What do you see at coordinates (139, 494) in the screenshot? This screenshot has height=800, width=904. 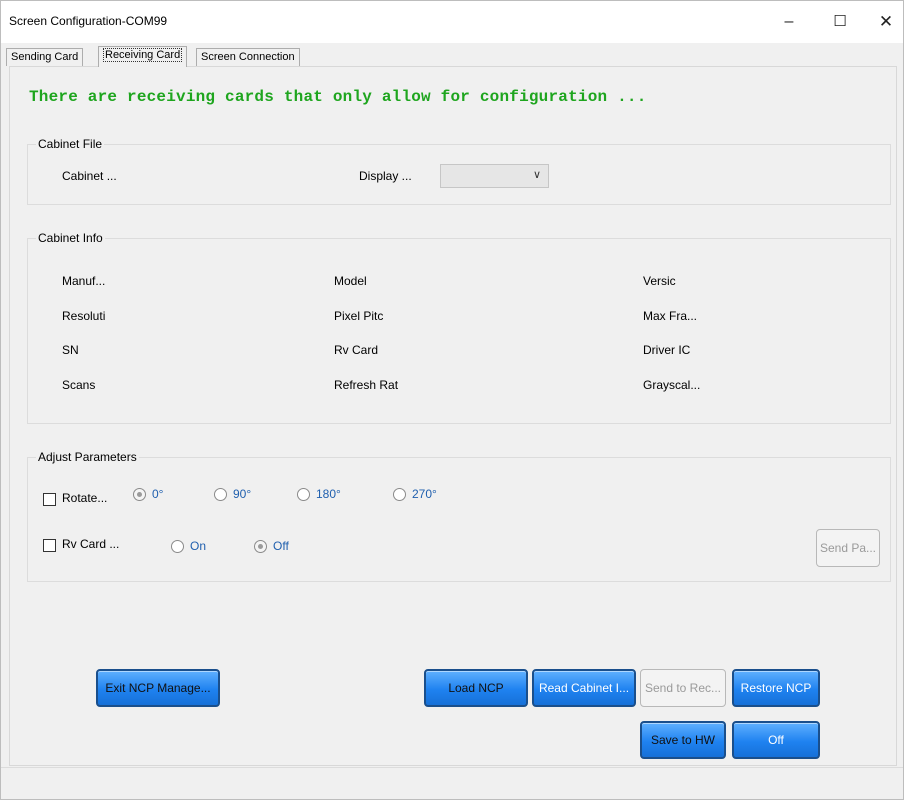 I see `rotate-0-radio` at bounding box center [139, 494].